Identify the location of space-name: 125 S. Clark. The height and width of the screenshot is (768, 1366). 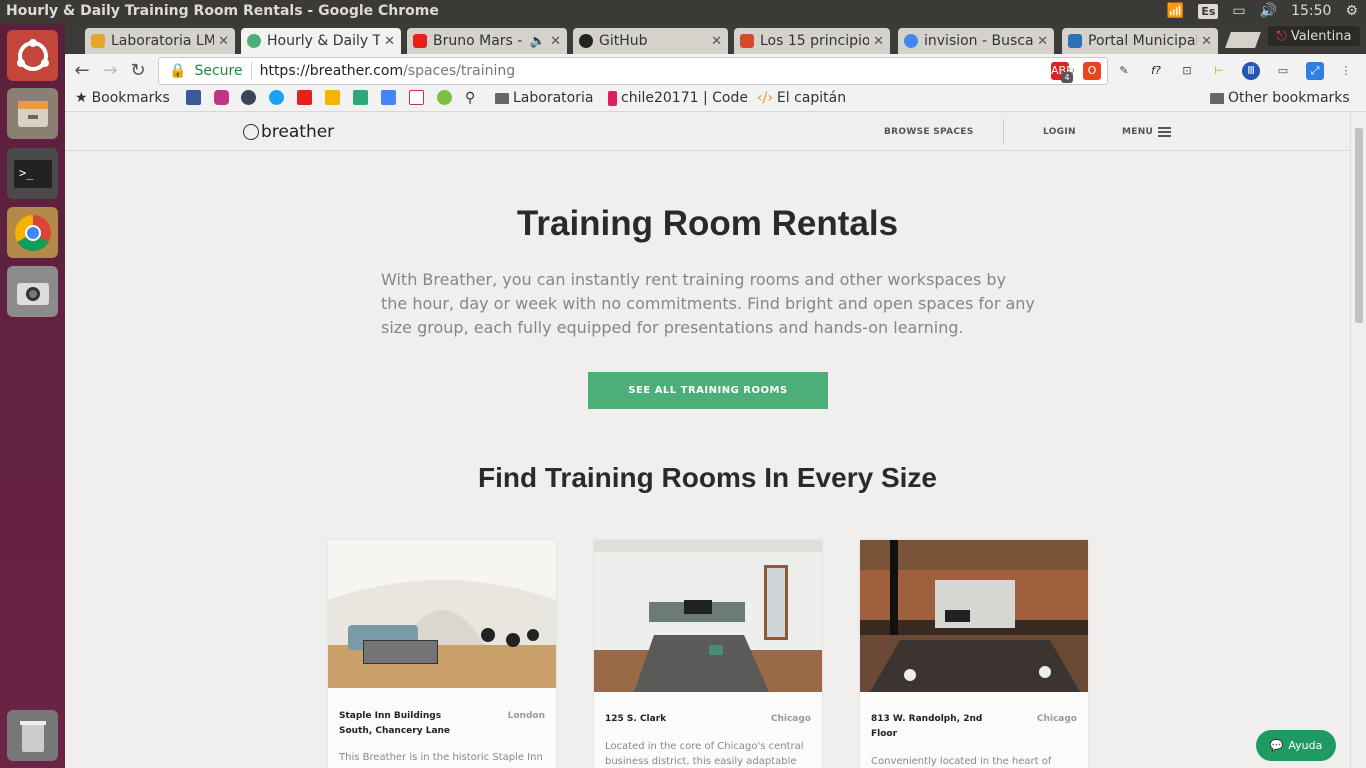
(665, 719).